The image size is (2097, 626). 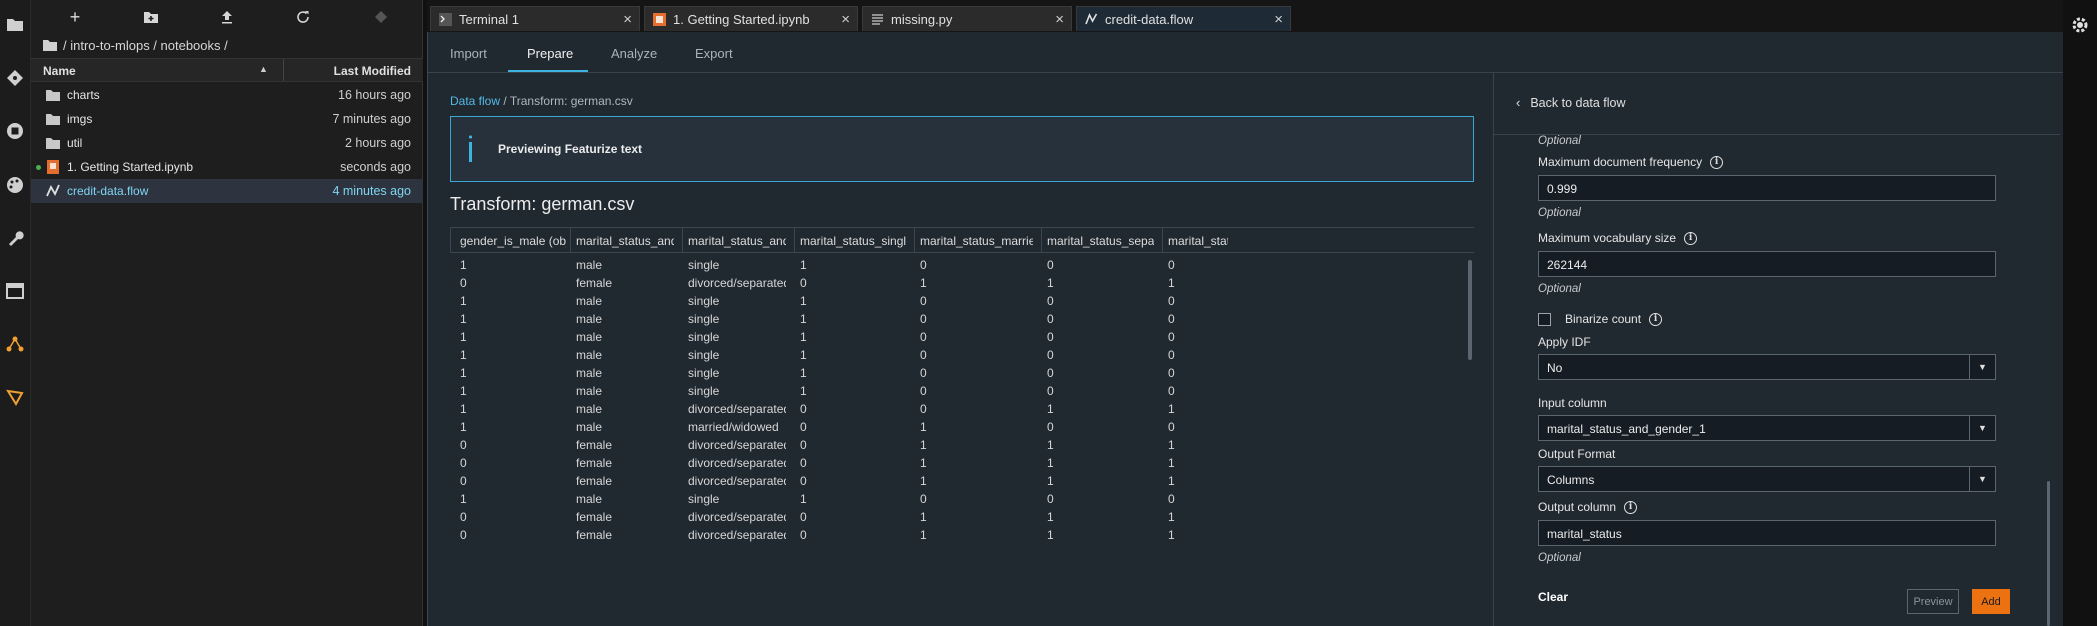 I want to click on apply-idf-label: Apply IDF, so click(x=1564, y=342).